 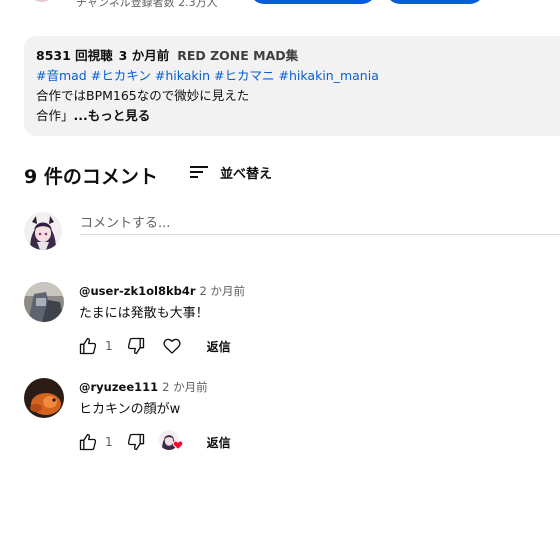 I want to click on hashtag-link: #ヒカマニ, so click(x=244, y=75).